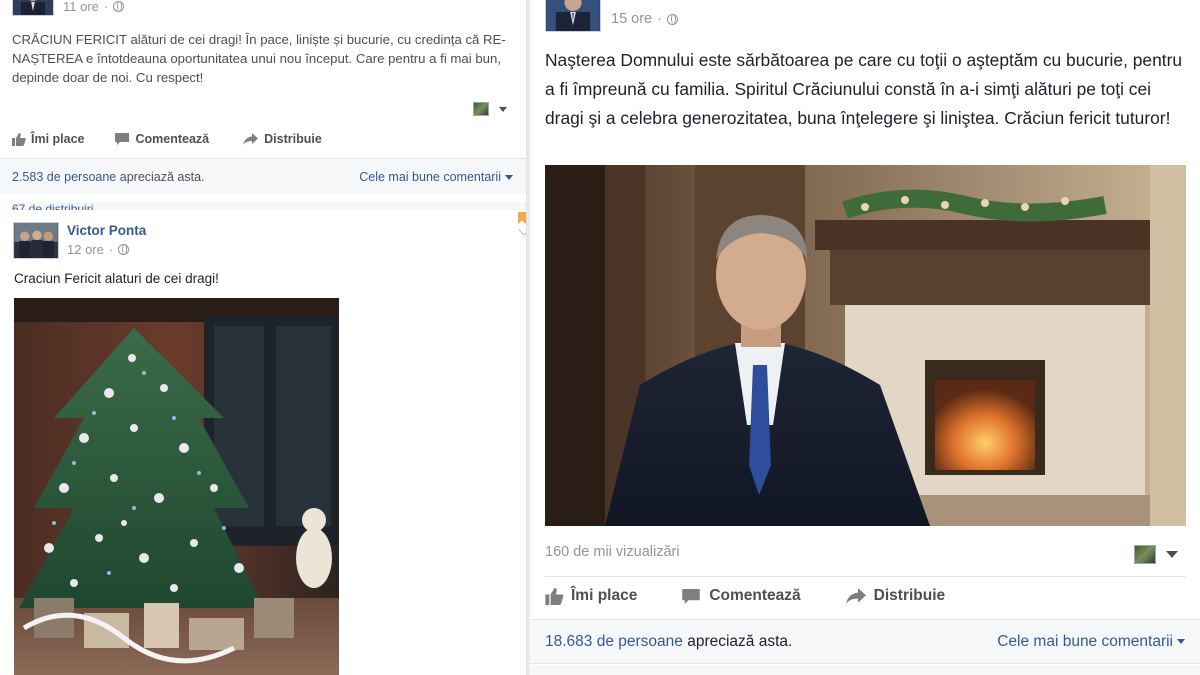 The image size is (1200, 675). What do you see at coordinates (106, 230) in the screenshot?
I see `author-name-link: Victor Ponta` at bounding box center [106, 230].